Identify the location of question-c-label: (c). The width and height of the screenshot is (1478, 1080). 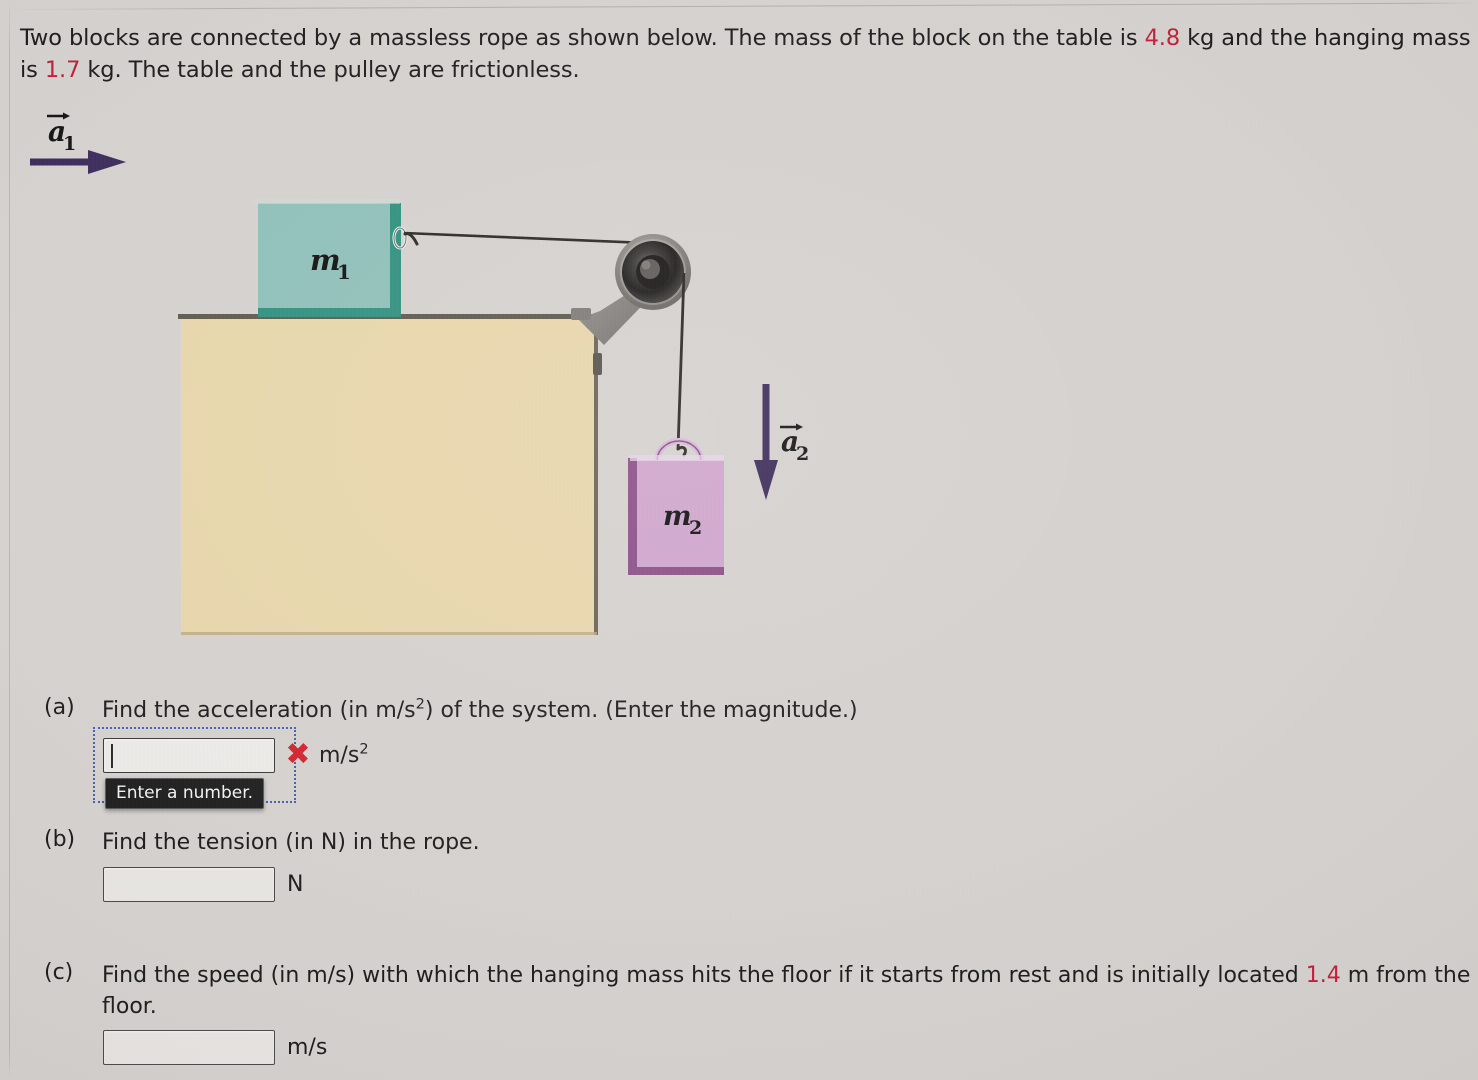
(59, 972).